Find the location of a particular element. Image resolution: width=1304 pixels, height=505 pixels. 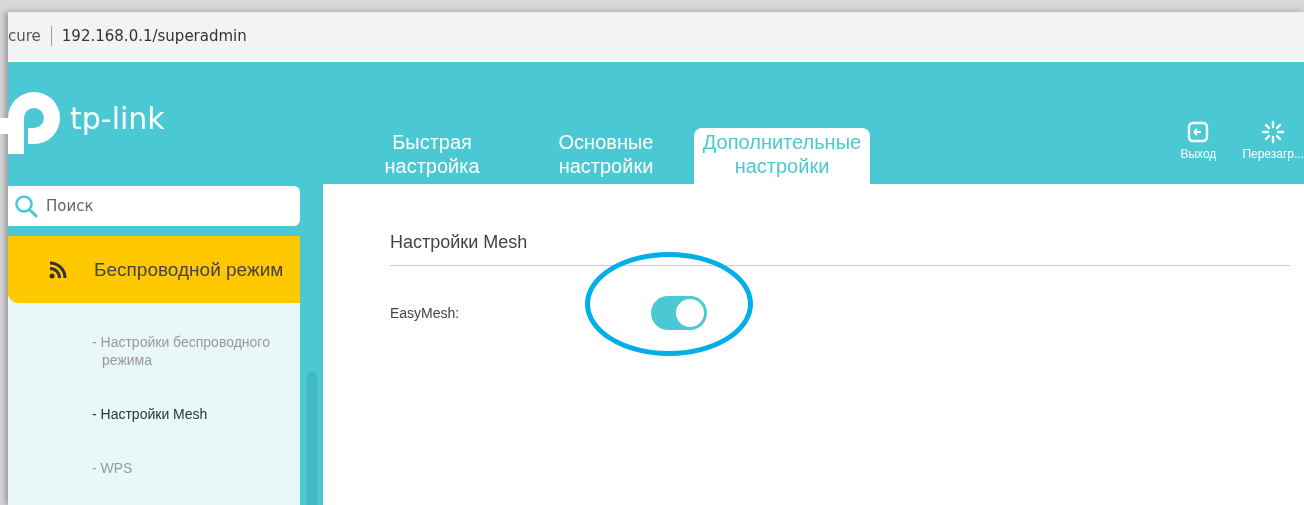

field-label: EasyMesh: is located at coordinates (425, 313).